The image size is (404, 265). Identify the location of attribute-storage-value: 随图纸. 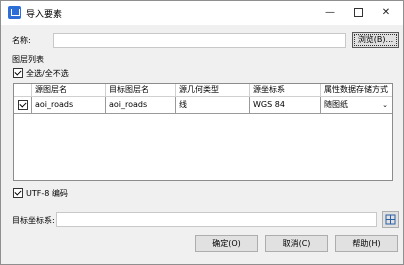
(336, 104).